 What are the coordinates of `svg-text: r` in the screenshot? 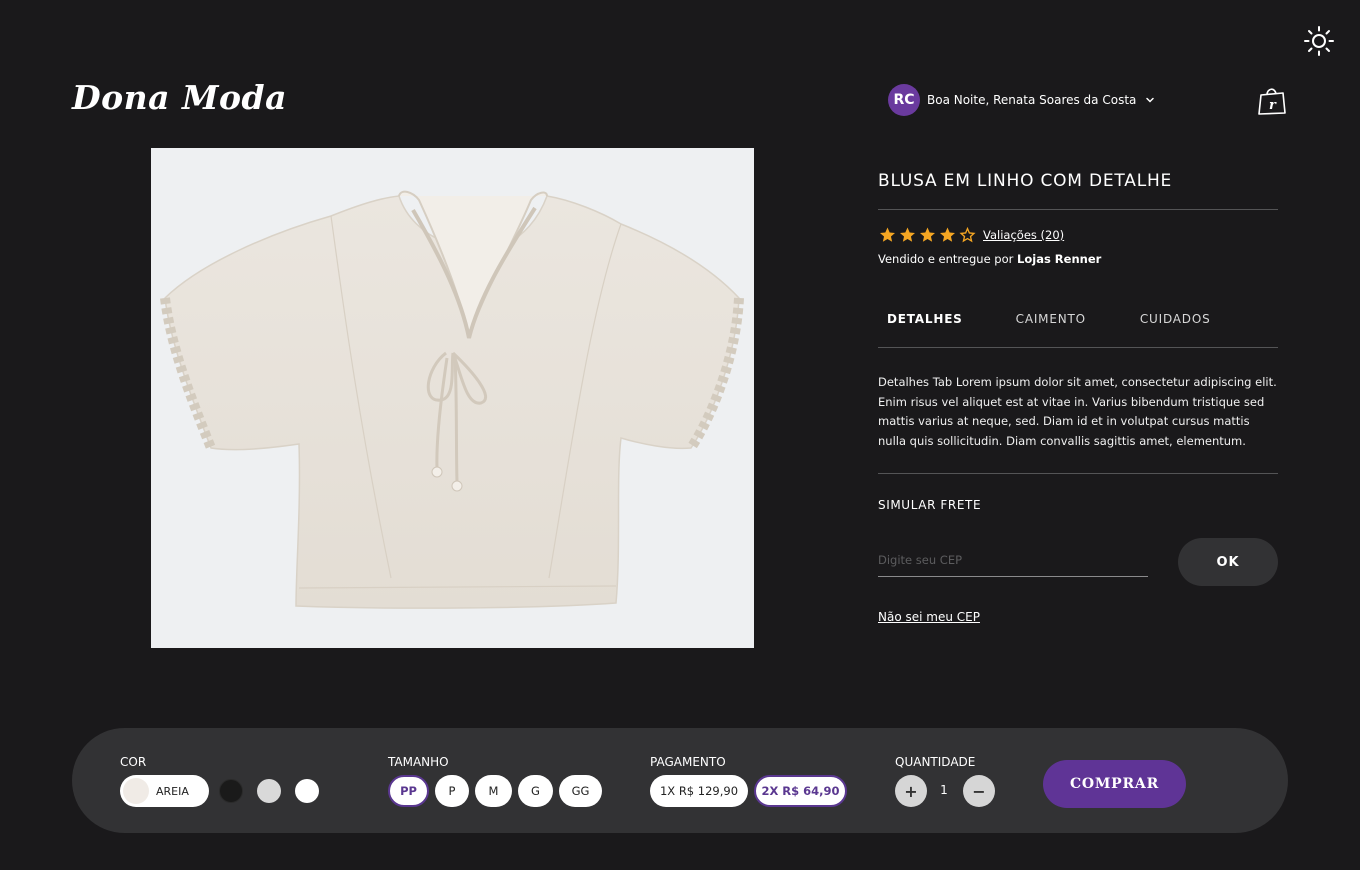 It's located at (1273, 105).